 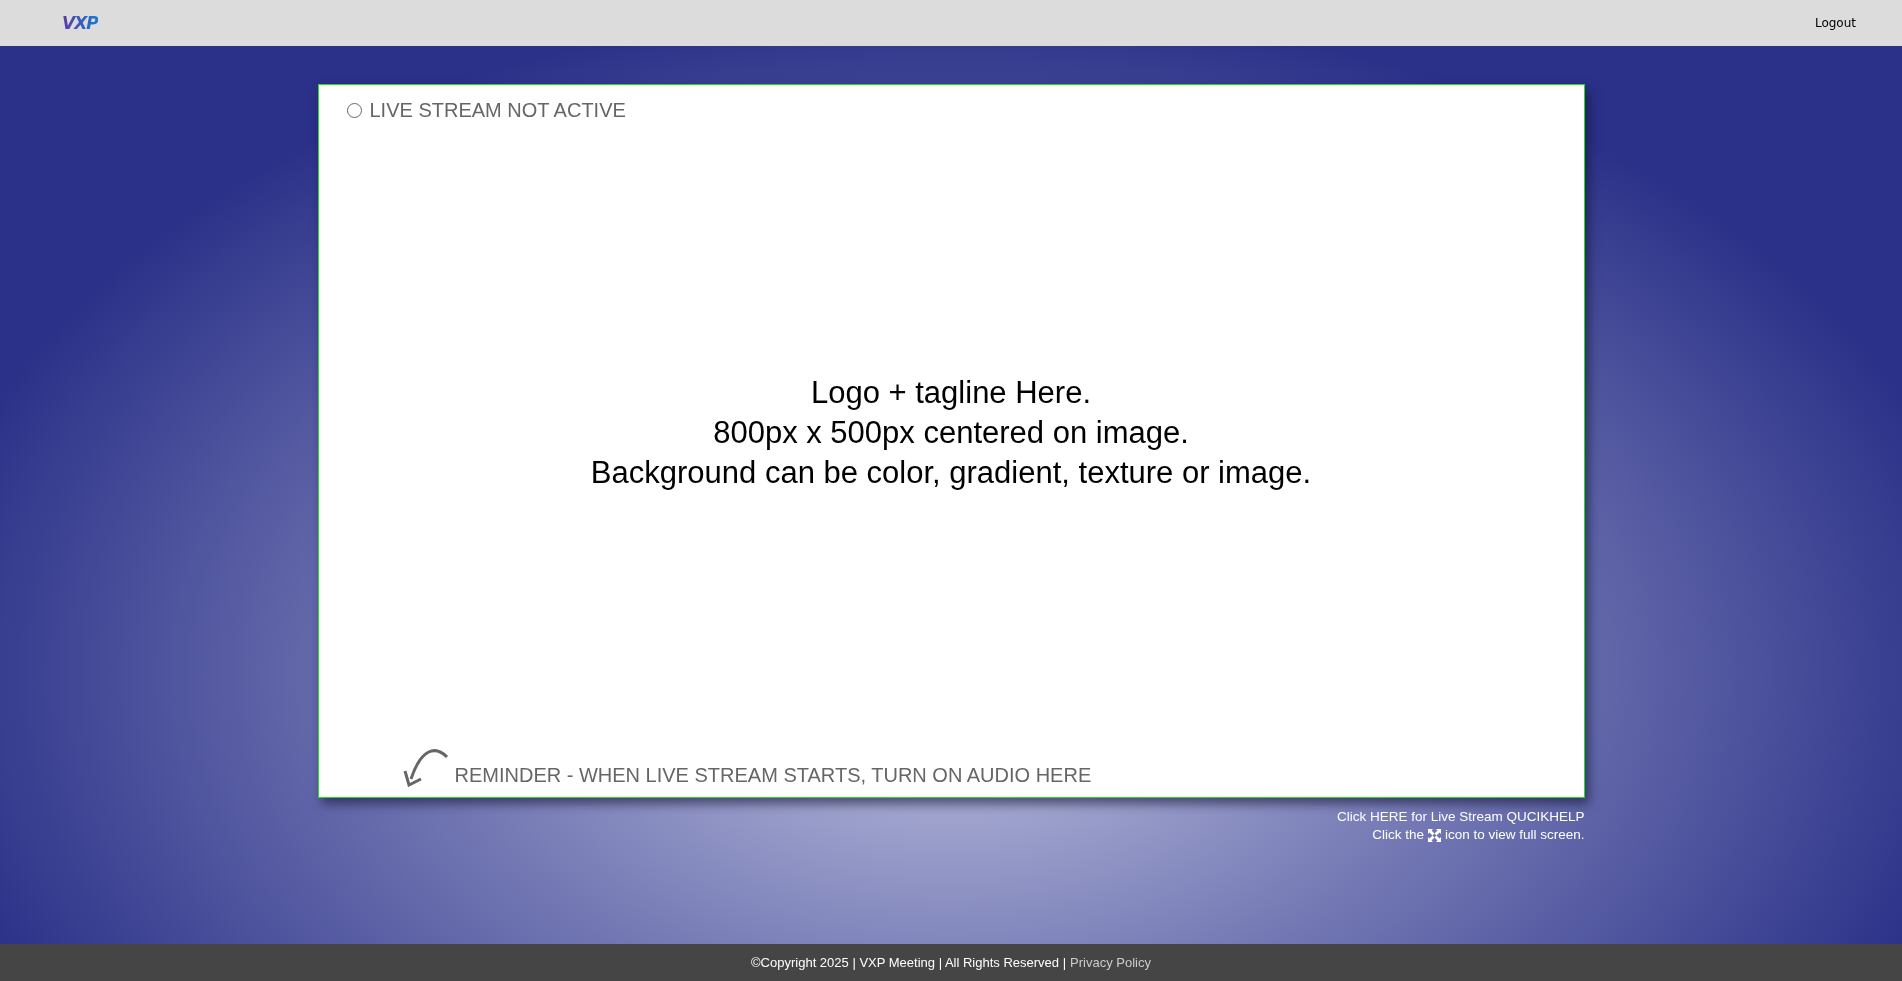 What do you see at coordinates (951, 392) in the screenshot?
I see `placeholder-text: Logo + tagline Here.` at bounding box center [951, 392].